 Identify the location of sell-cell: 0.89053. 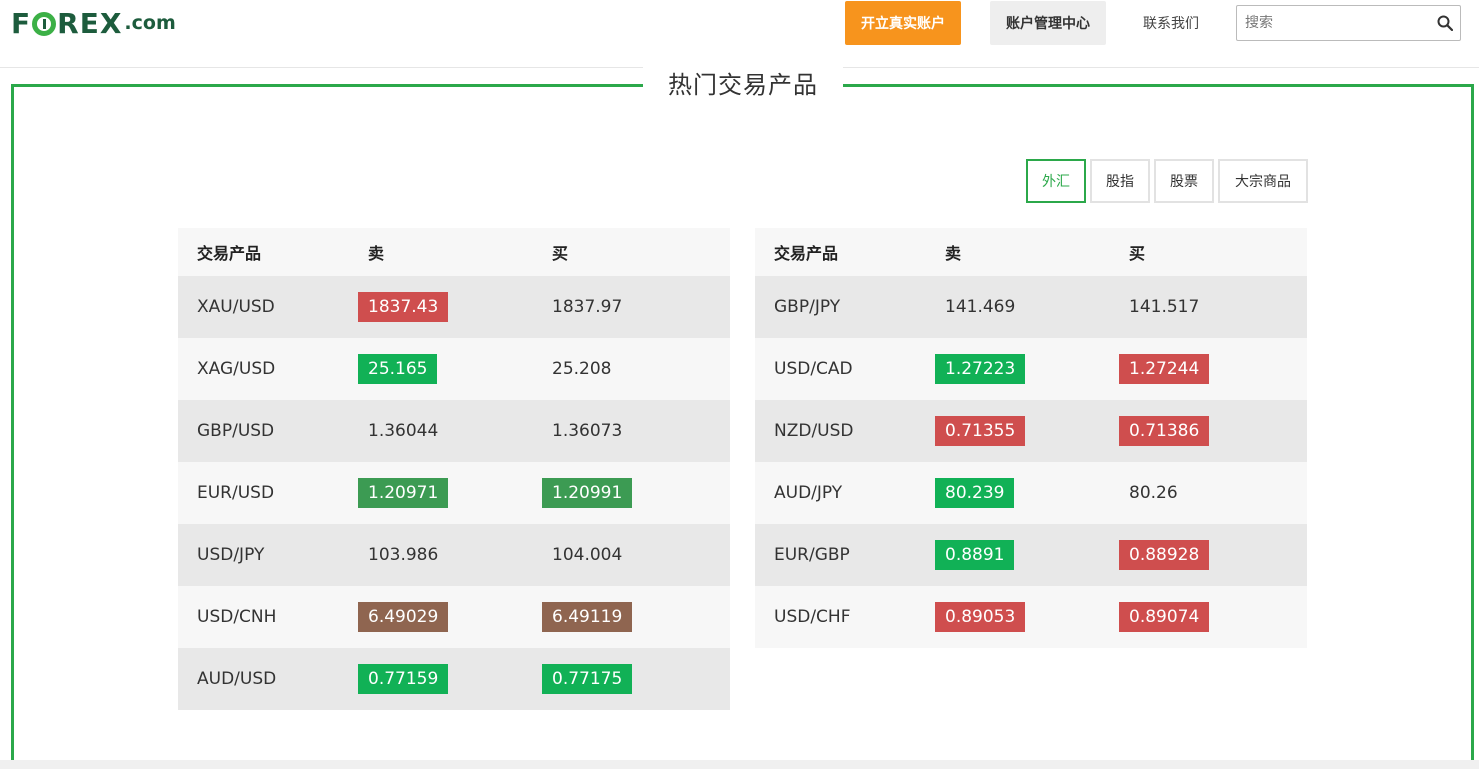
(1027, 617).